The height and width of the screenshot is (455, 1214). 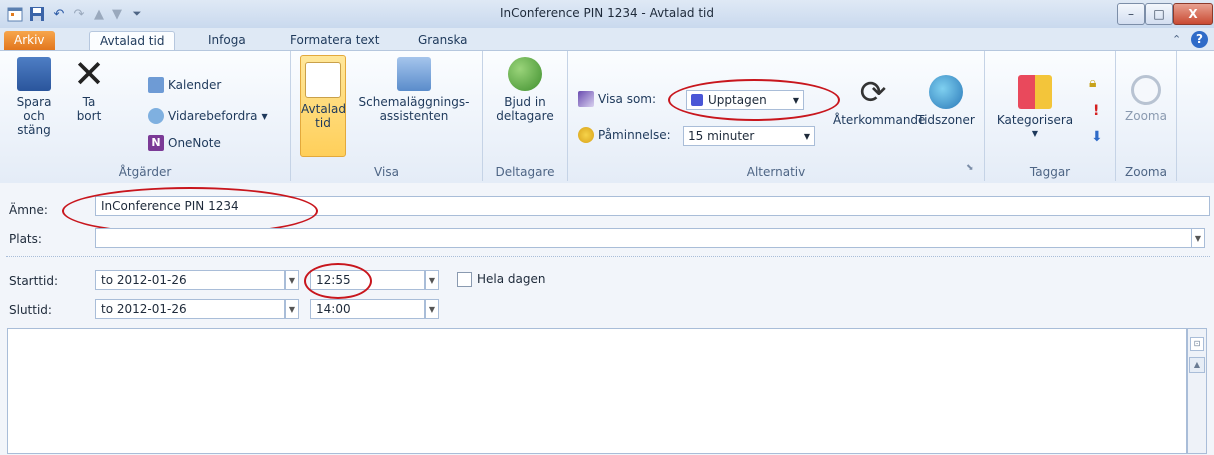 I want to click on delete-x-icon: ✕, so click(x=89, y=74).